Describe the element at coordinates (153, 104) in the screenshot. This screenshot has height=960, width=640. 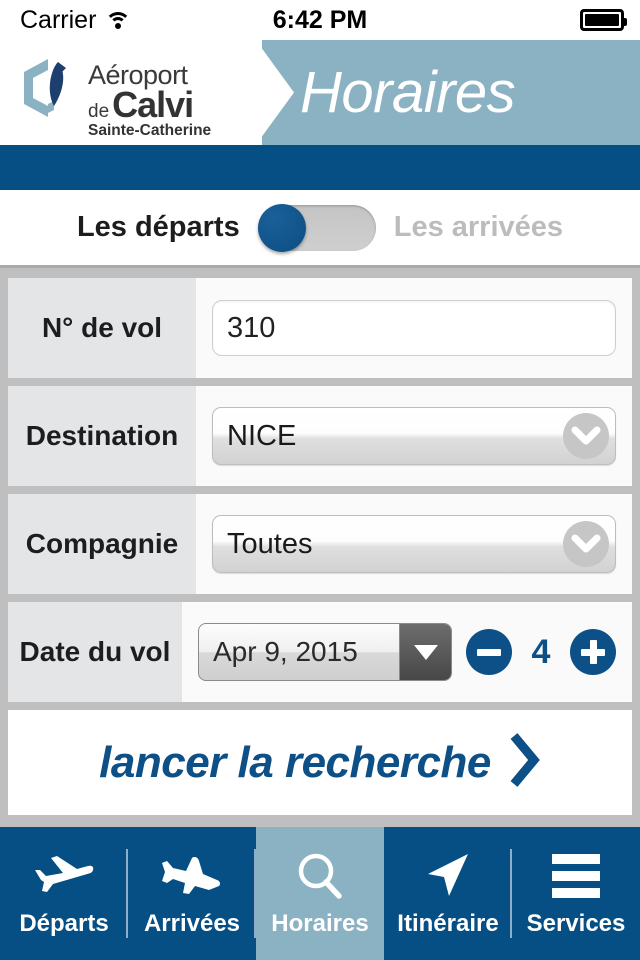
I see `logo-calvi-label: Calvi` at that location.